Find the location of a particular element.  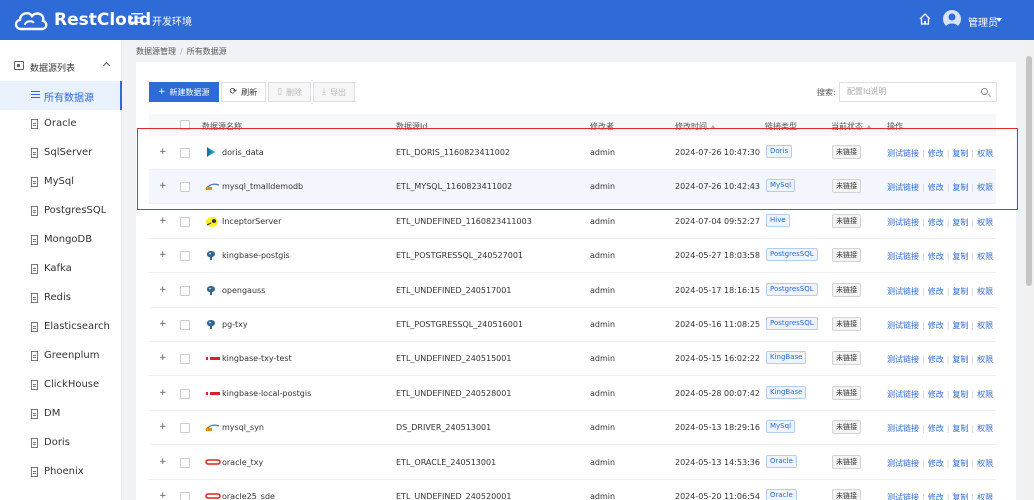

breadcrumb-parent: 数据源管理 is located at coordinates (156, 51).